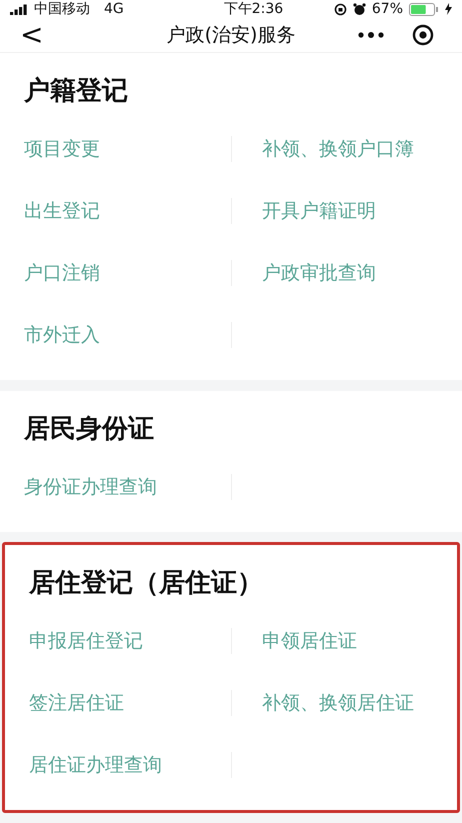 The height and width of the screenshot is (823, 462). I want to click on back-button: <, so click(32, 35).